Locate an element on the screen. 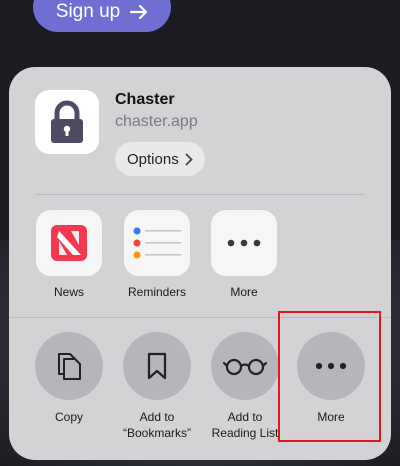 Image resolution: width=400 pixels, height=466 pixels. app-name: Chaster is located at coordinates (145, 99).